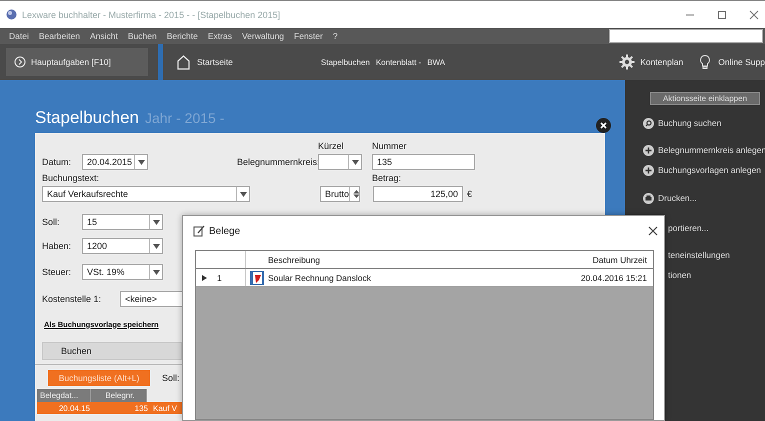 The width and height of the screenshot is (765, 421). Describe the element at coordinates (604, 259) in the screenshot. I see `column-header: Datum Uhrzeit` at that location.